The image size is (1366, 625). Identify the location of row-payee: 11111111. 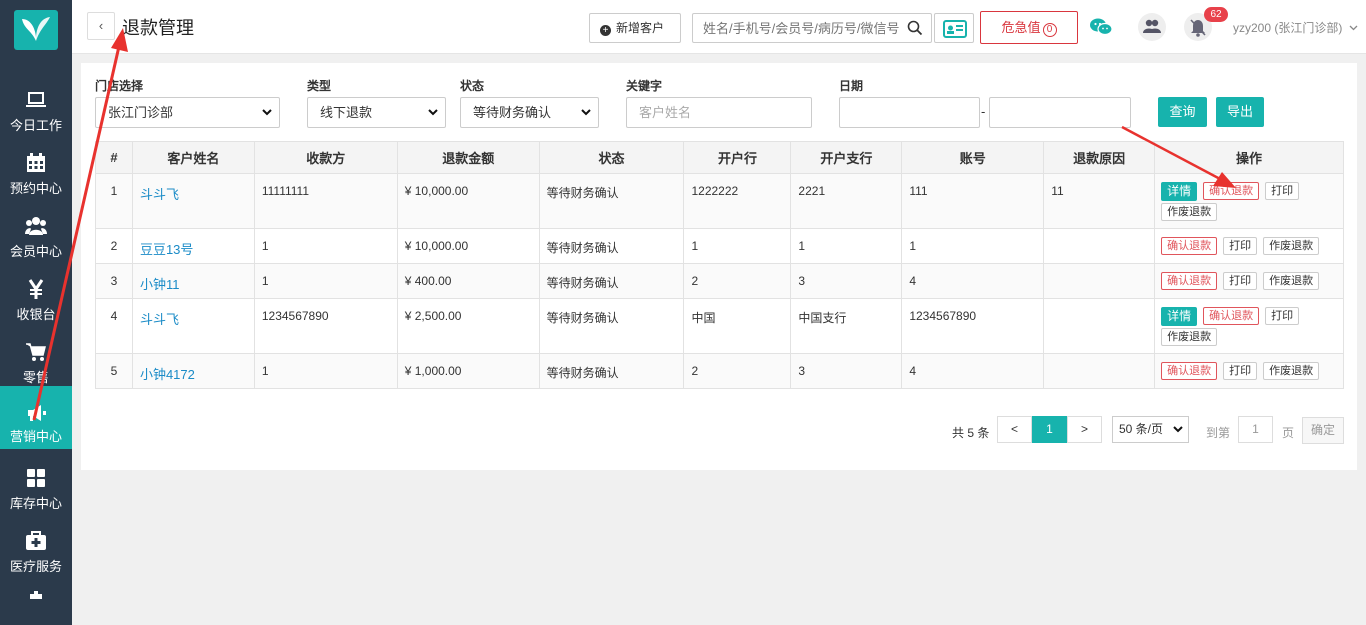
(325, 201).